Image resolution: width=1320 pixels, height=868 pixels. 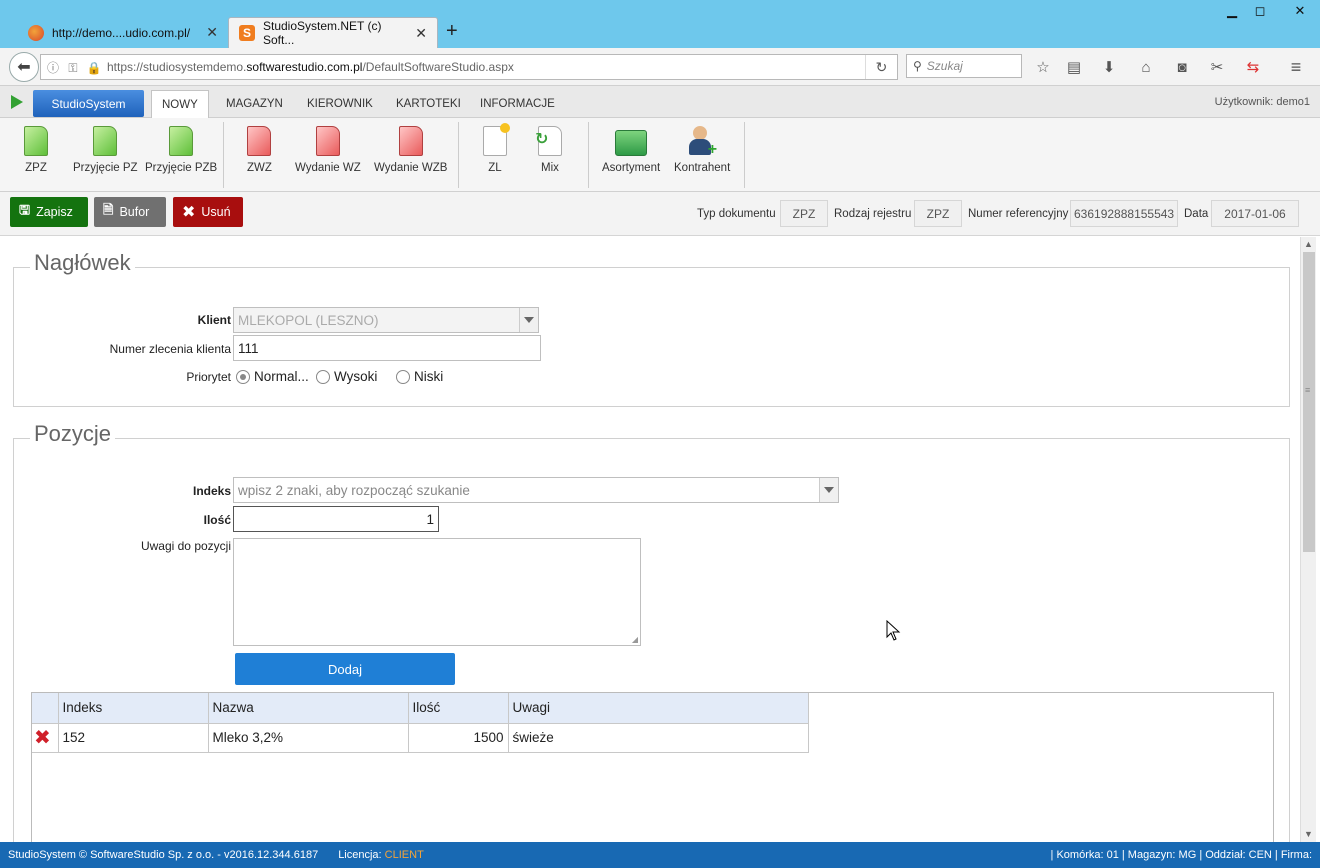 What do you see at coordinates (1146, 67) in the screenshot?
I see `home-icon: ⌂` at bounding box center [1146, 67].